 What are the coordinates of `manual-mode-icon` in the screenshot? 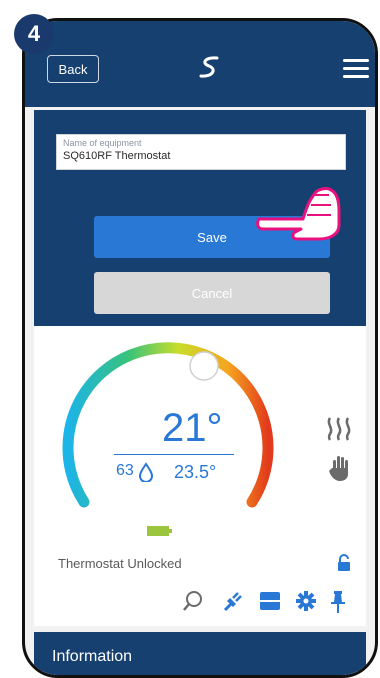 It's located at (340, 470).